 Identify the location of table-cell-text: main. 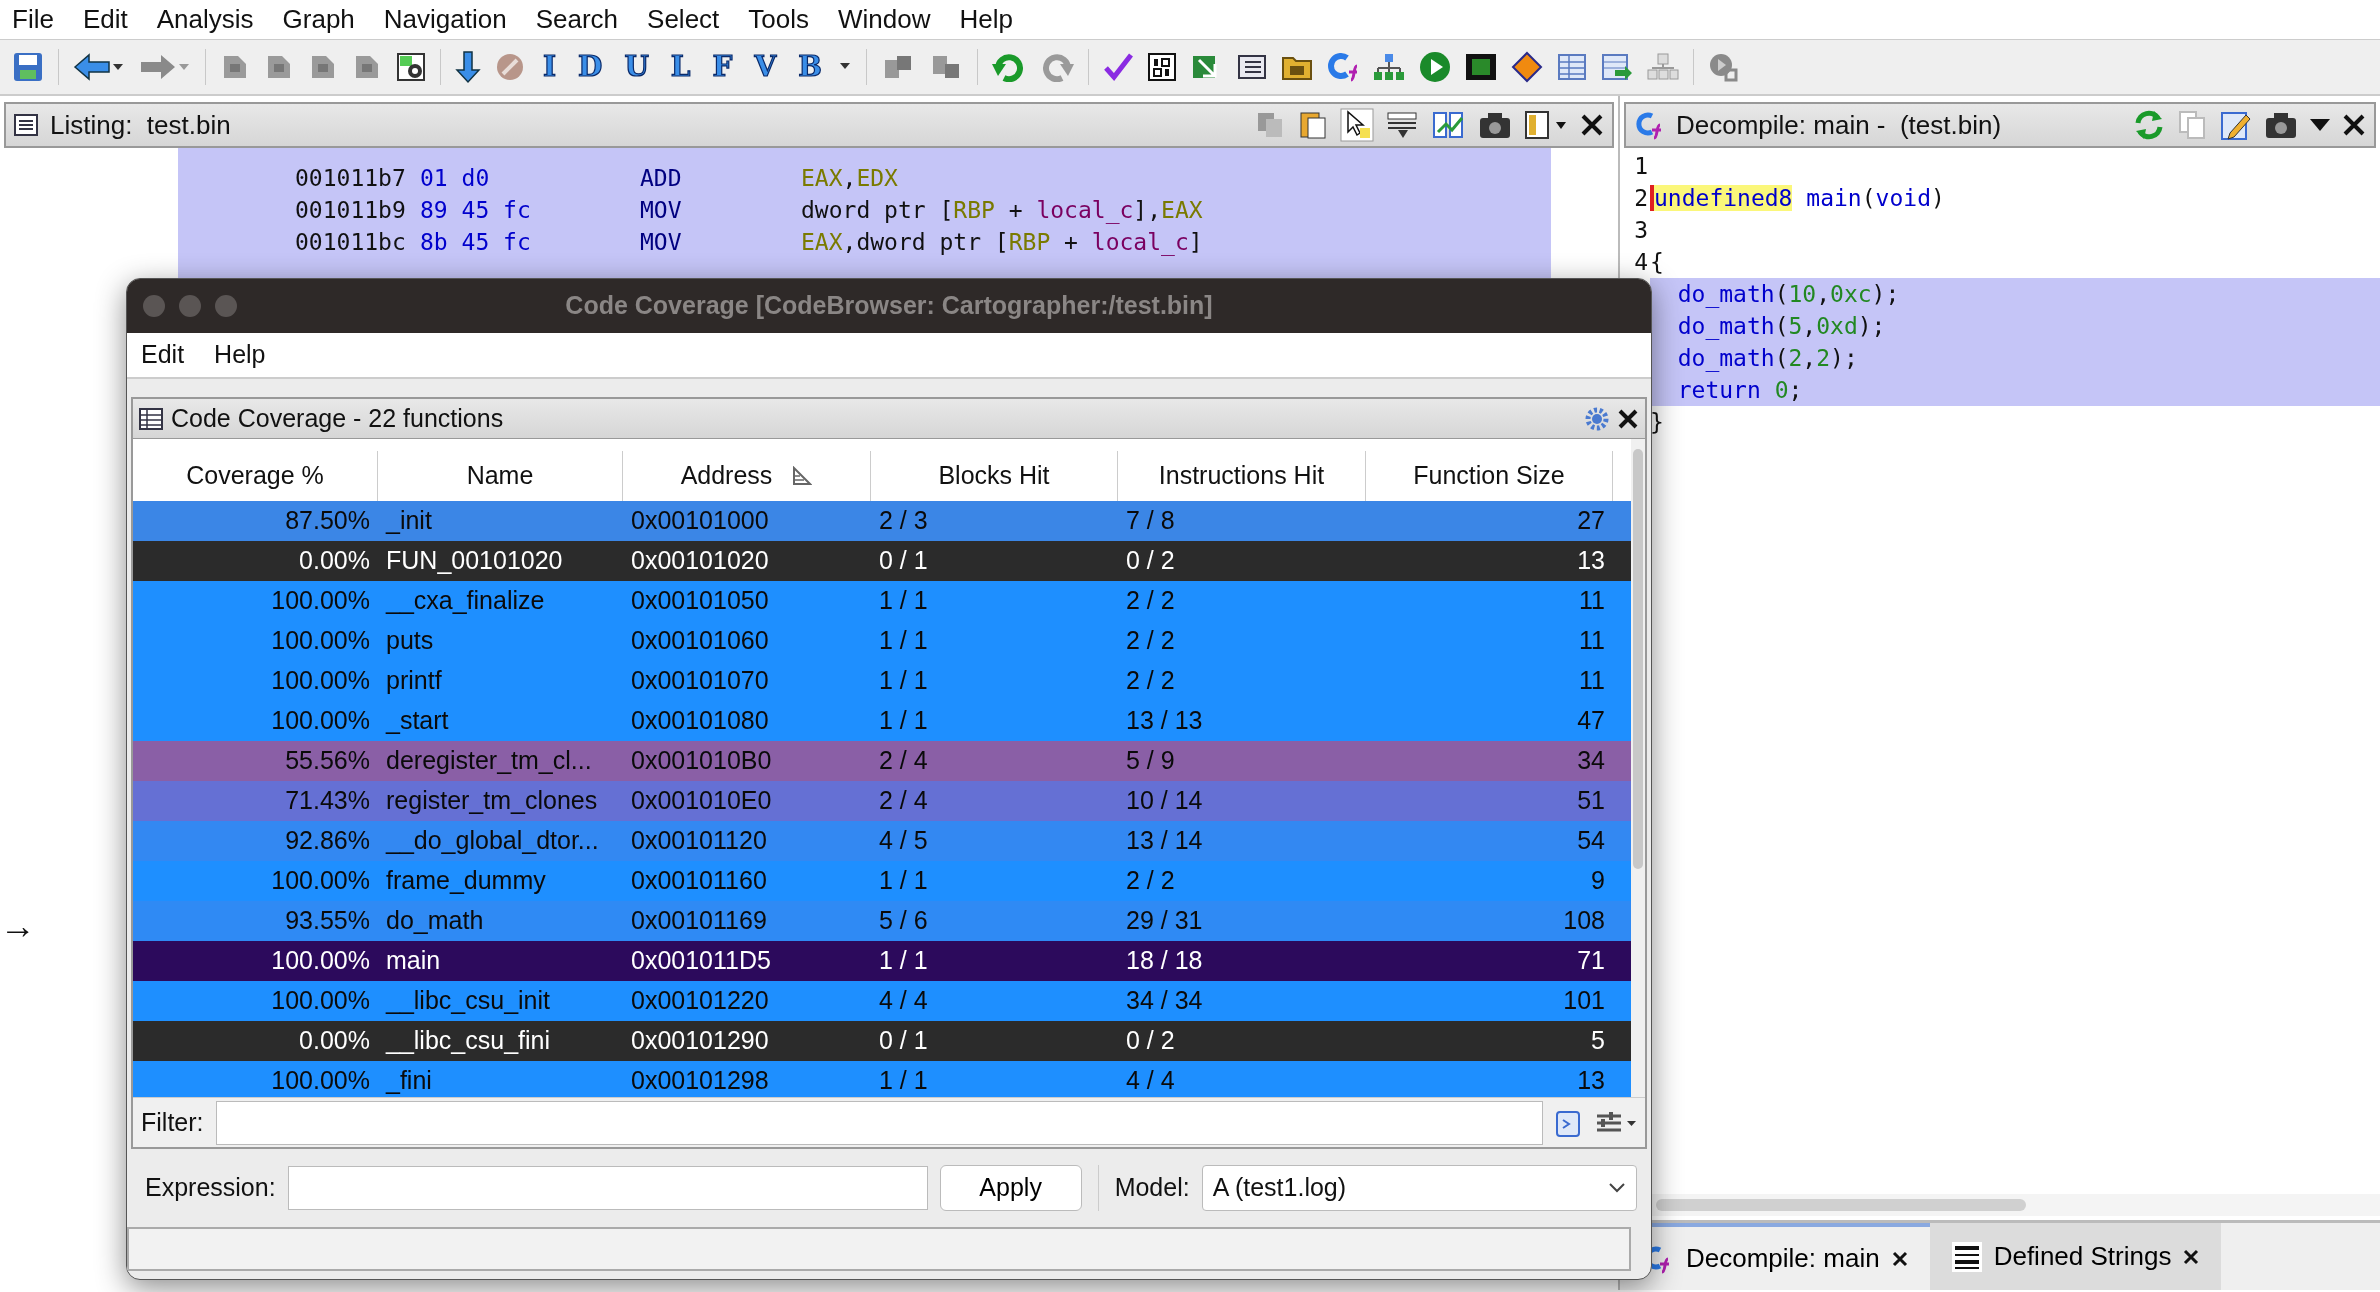
(413, 961).